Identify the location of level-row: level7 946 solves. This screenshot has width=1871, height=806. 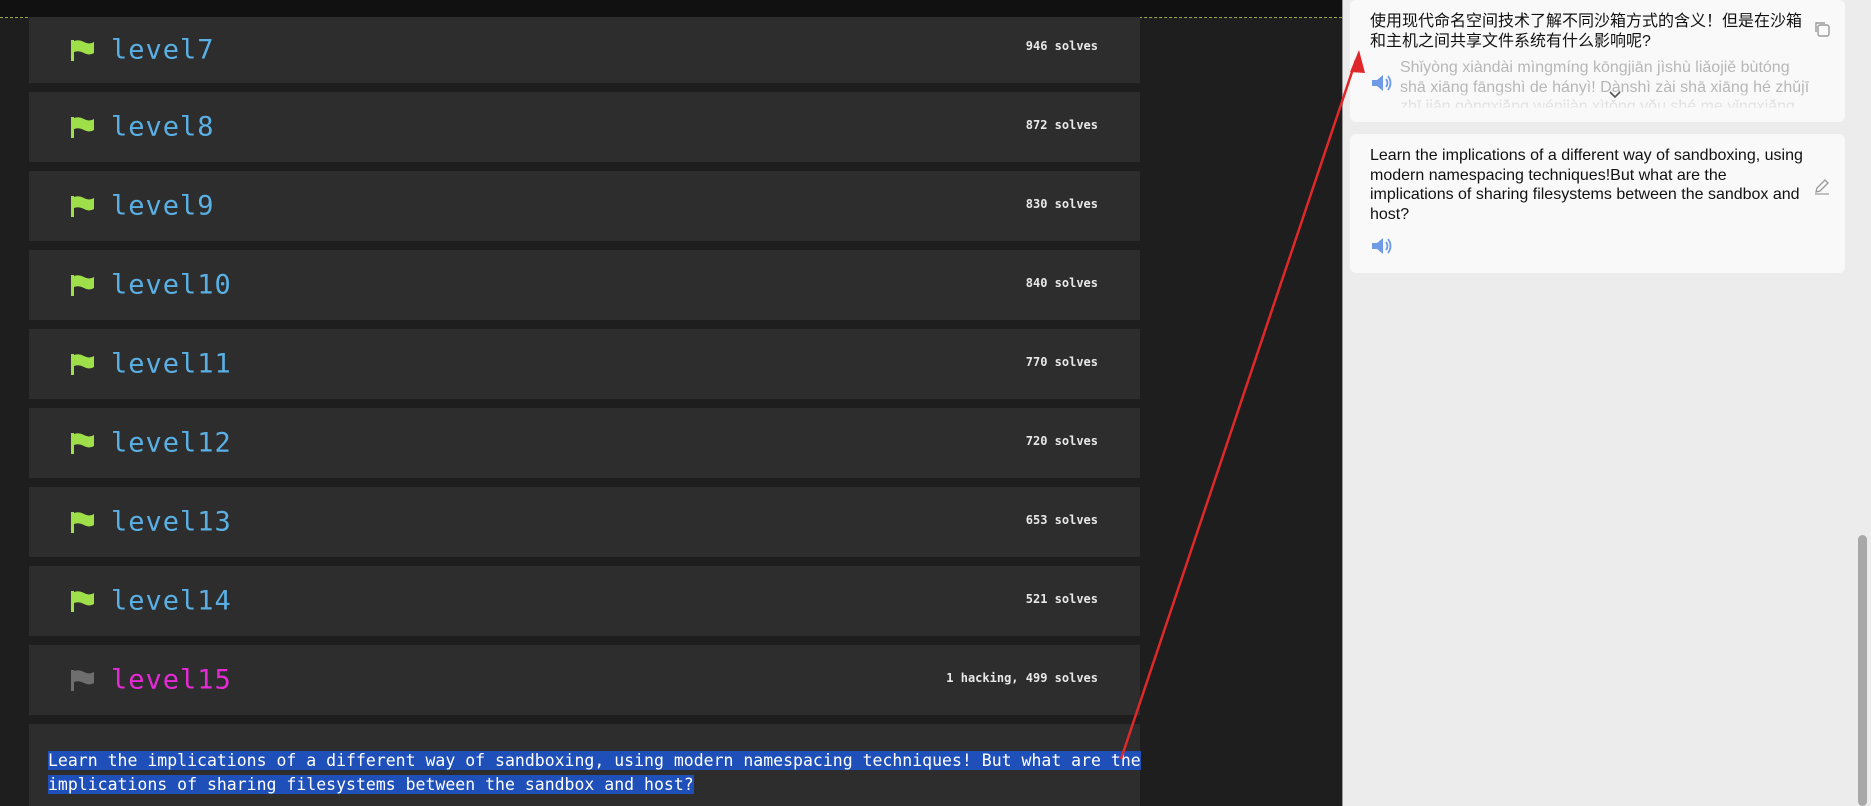
(584, 50).